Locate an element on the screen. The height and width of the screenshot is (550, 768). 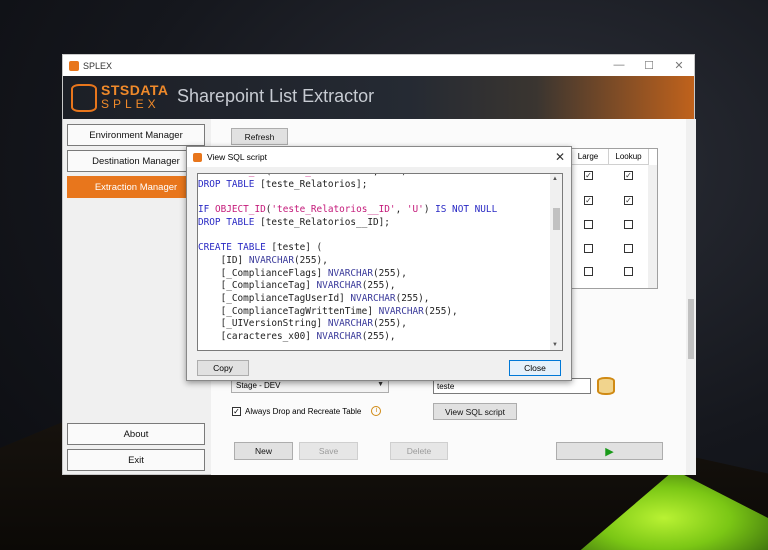
close-button: Close is located at coordinates (535, 368).